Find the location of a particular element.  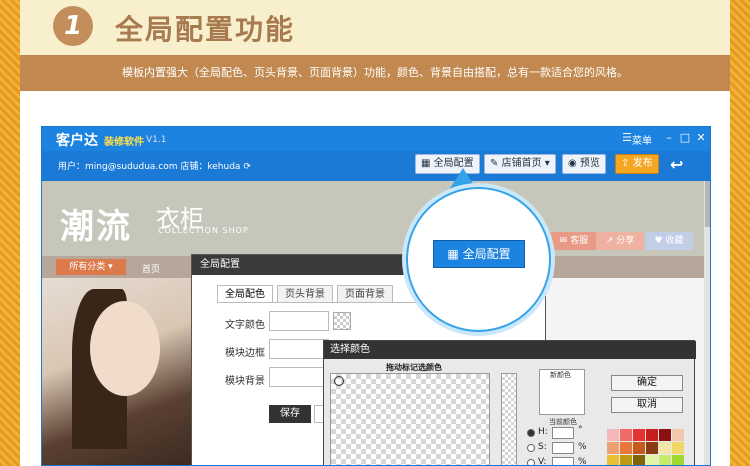

menu-label: 菜单 is located at coordinates (642, 139).